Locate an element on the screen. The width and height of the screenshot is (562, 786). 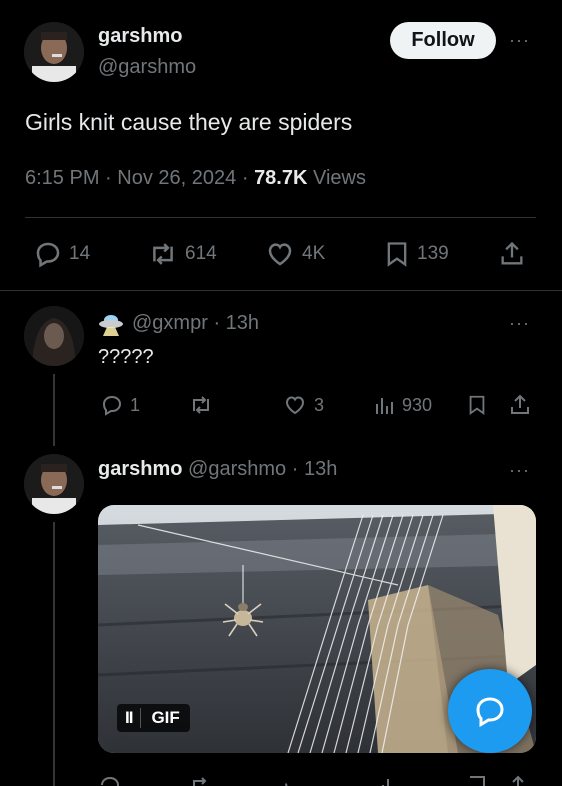
reply-button: 14 is located at coordinates (61, 254).